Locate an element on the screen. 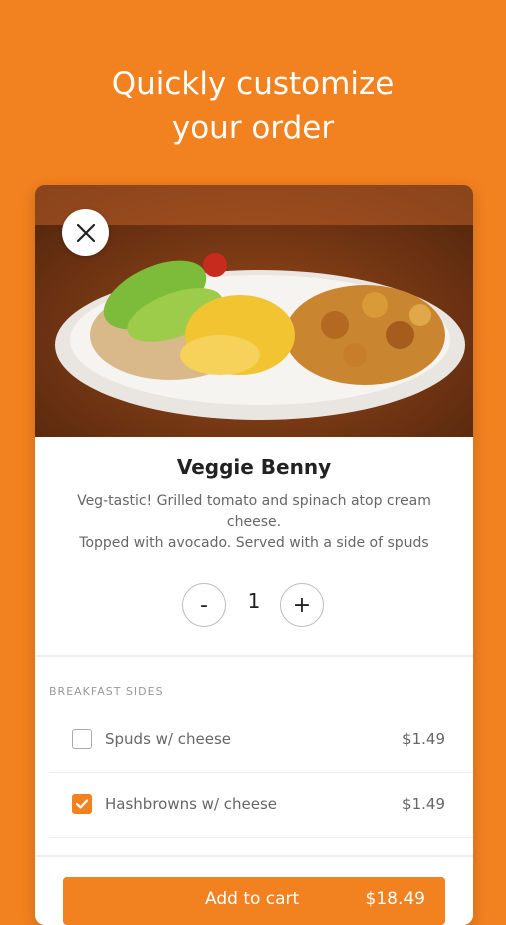 This screenshot has width=506, height=925. side-option-spuds: Spuds w/ cheese $1.49 is located at coordinates (254, 741).